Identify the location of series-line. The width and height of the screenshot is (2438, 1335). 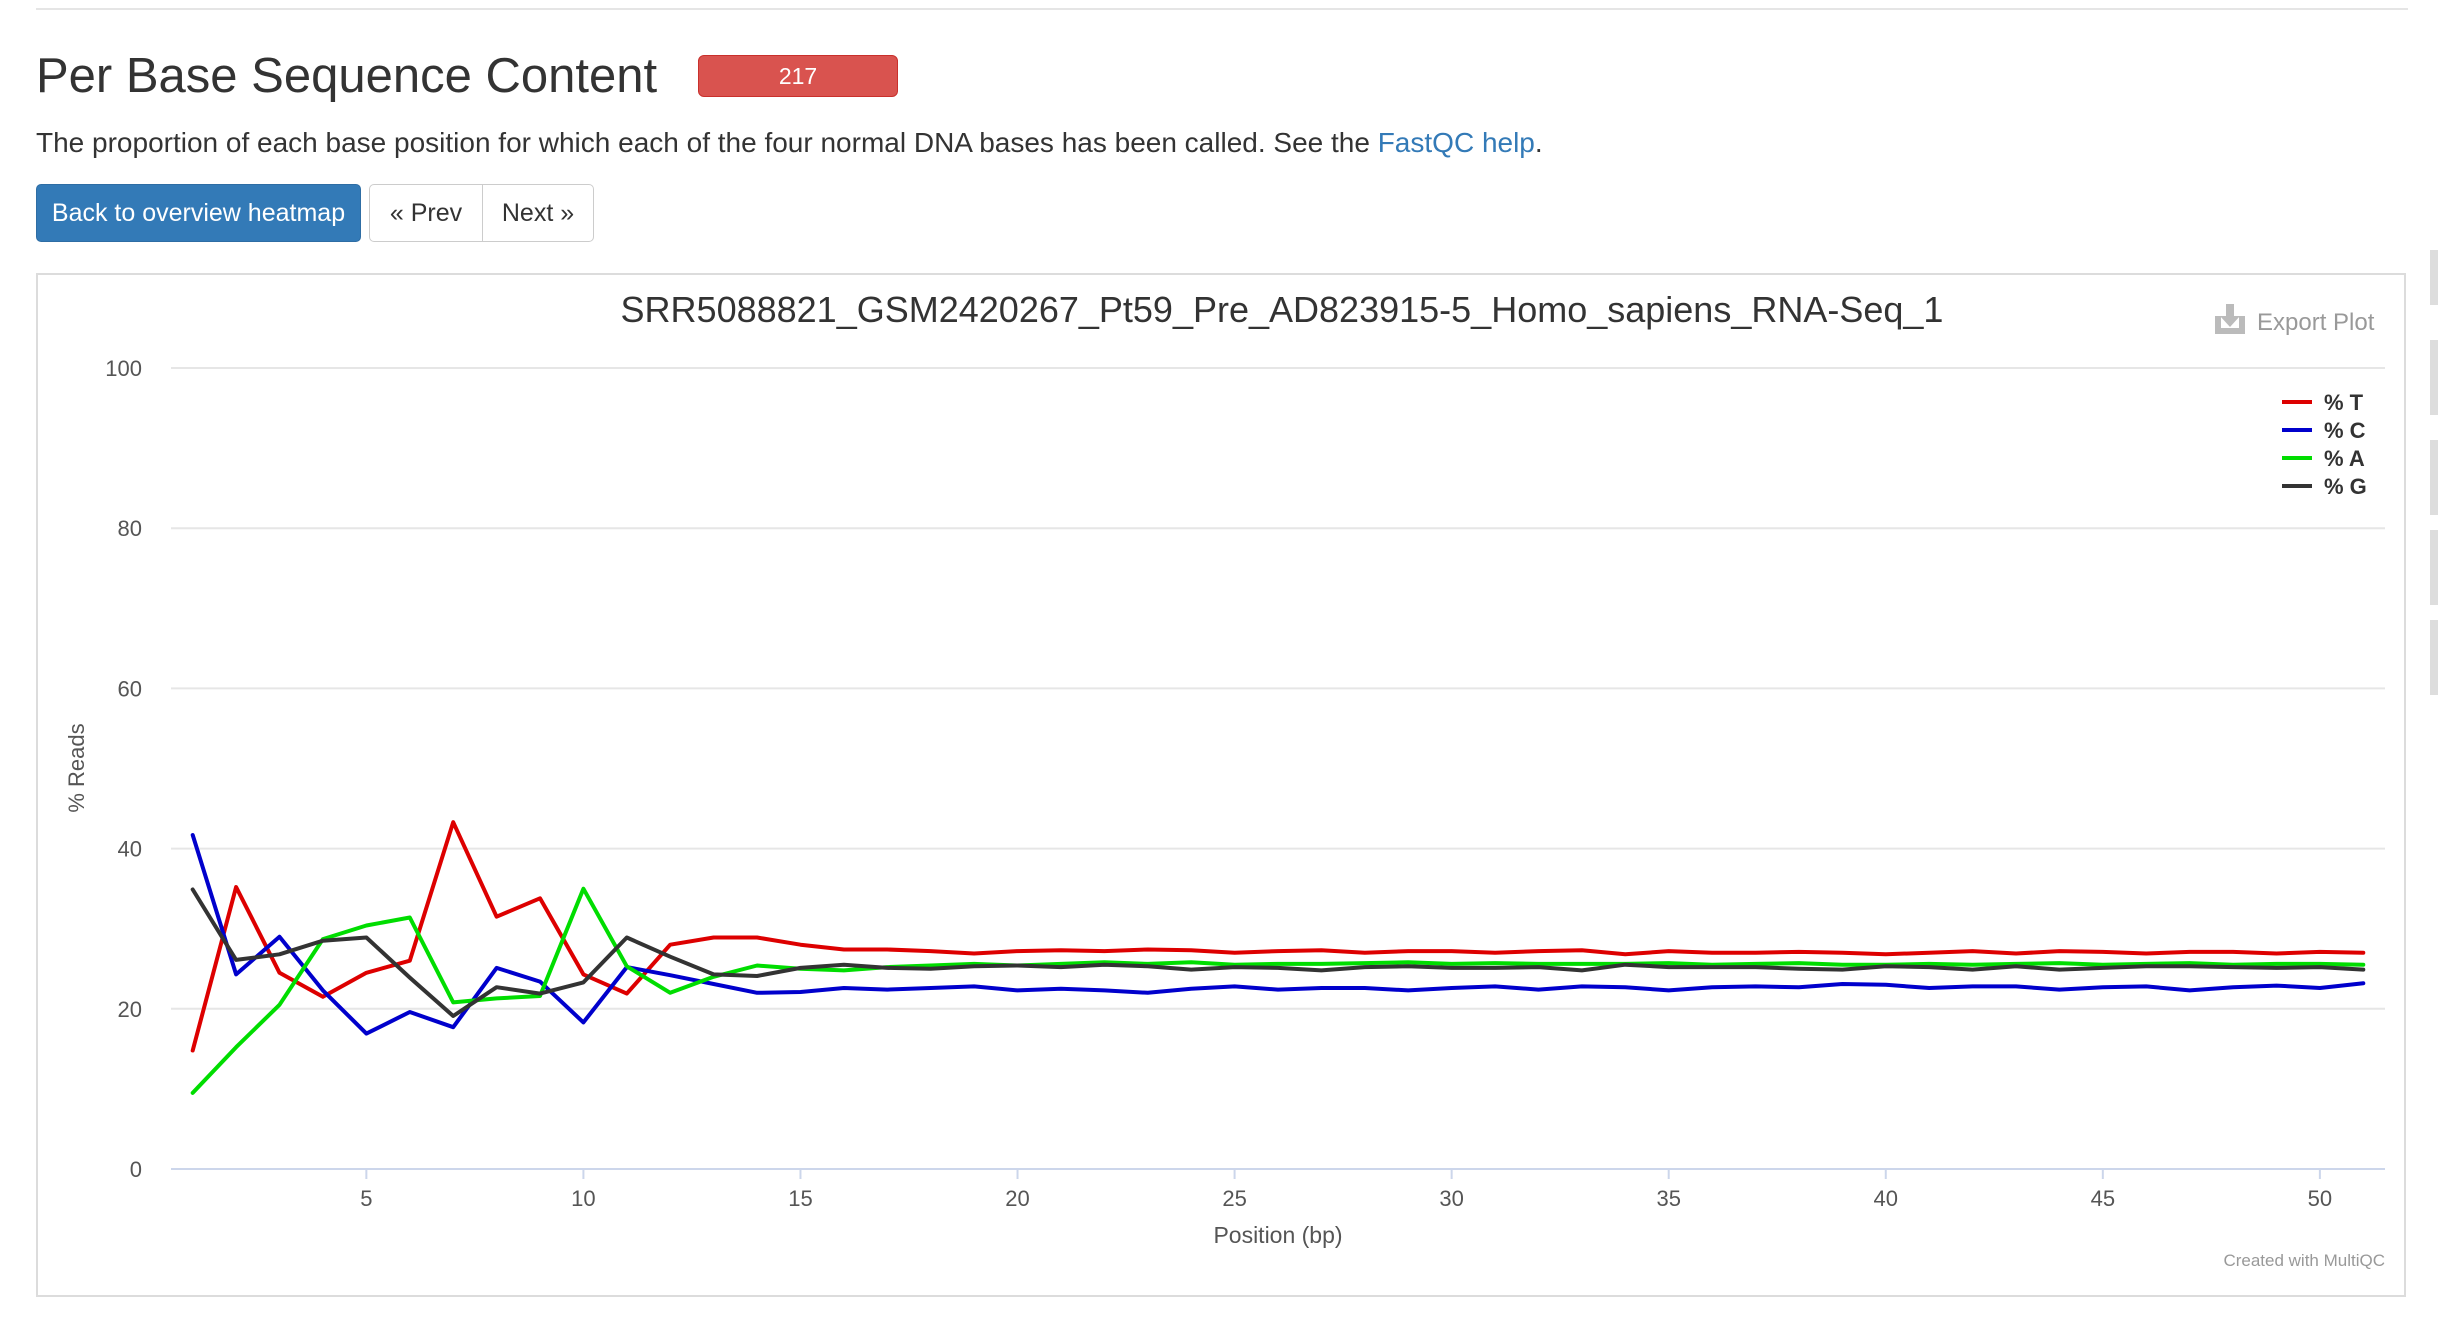
(1278, 934).